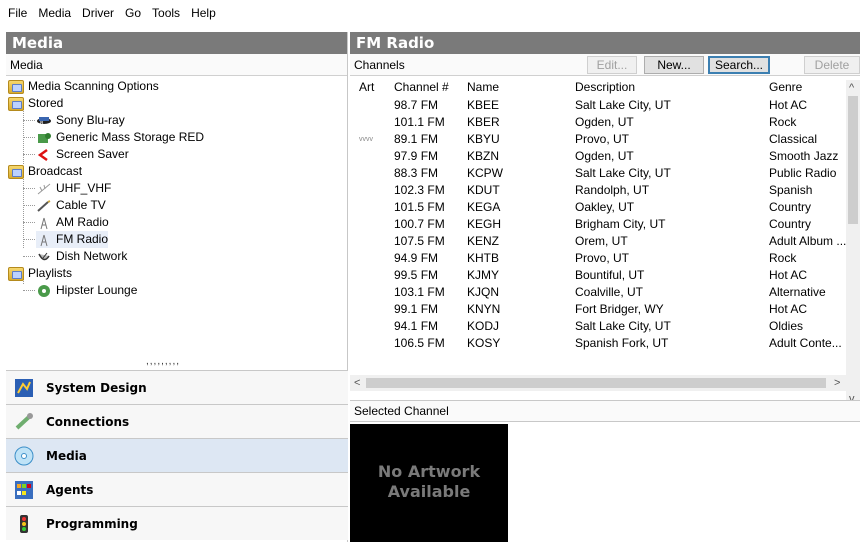 The image size is (860, 542). What do you see at coordinates (605, 87) in the screenshot?
I see `column-description: Description` at bounding box center [605, 87].